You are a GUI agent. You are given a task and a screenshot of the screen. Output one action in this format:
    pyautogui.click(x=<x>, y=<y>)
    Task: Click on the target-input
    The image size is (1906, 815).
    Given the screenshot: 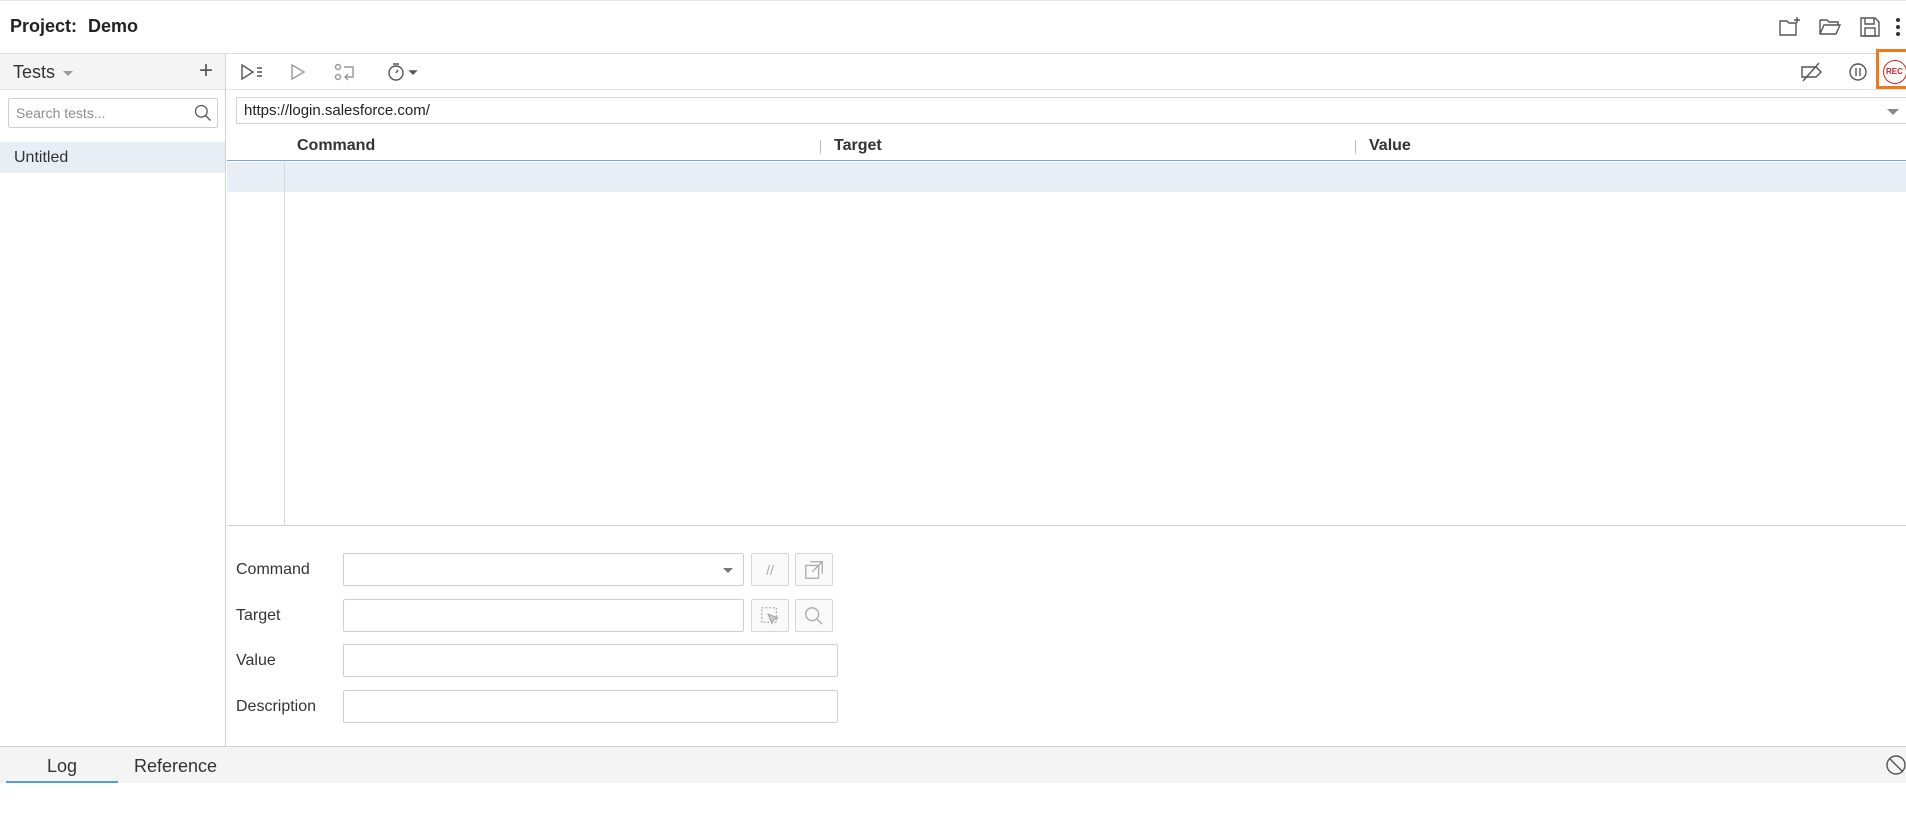 What is the action you would take?
    pyautogui.click(x=543, y=615)
    